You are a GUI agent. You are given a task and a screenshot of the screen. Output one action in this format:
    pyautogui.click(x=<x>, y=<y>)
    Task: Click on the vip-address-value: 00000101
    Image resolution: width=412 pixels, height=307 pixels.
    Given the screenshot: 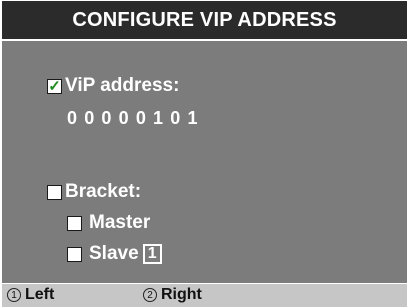 What is the action you would take?
    pyautogui.click(x=136, y=118)
    